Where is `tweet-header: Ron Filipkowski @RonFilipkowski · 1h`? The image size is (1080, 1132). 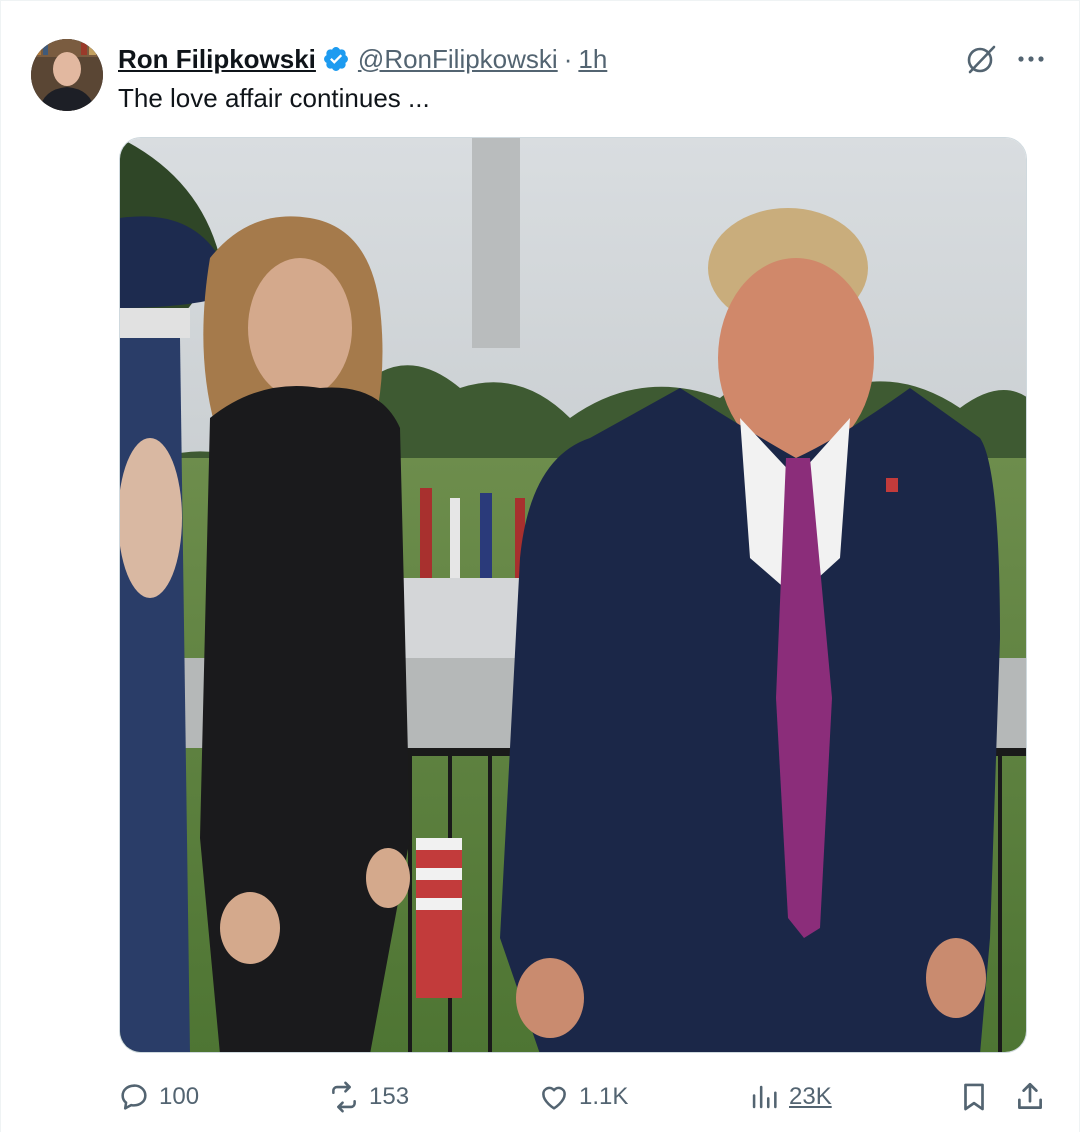
tweet-header: Ron Filipkowski @RonFilipkowski · 1h is located at coordinates (362, 59).